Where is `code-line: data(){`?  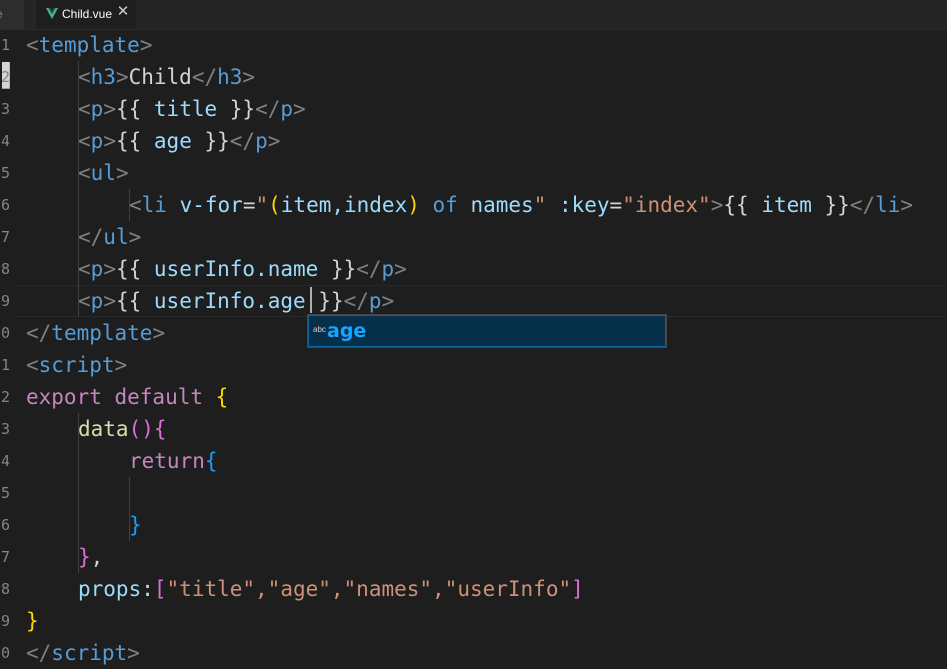 code-line: data(){ is located at coordinates (122, 429).